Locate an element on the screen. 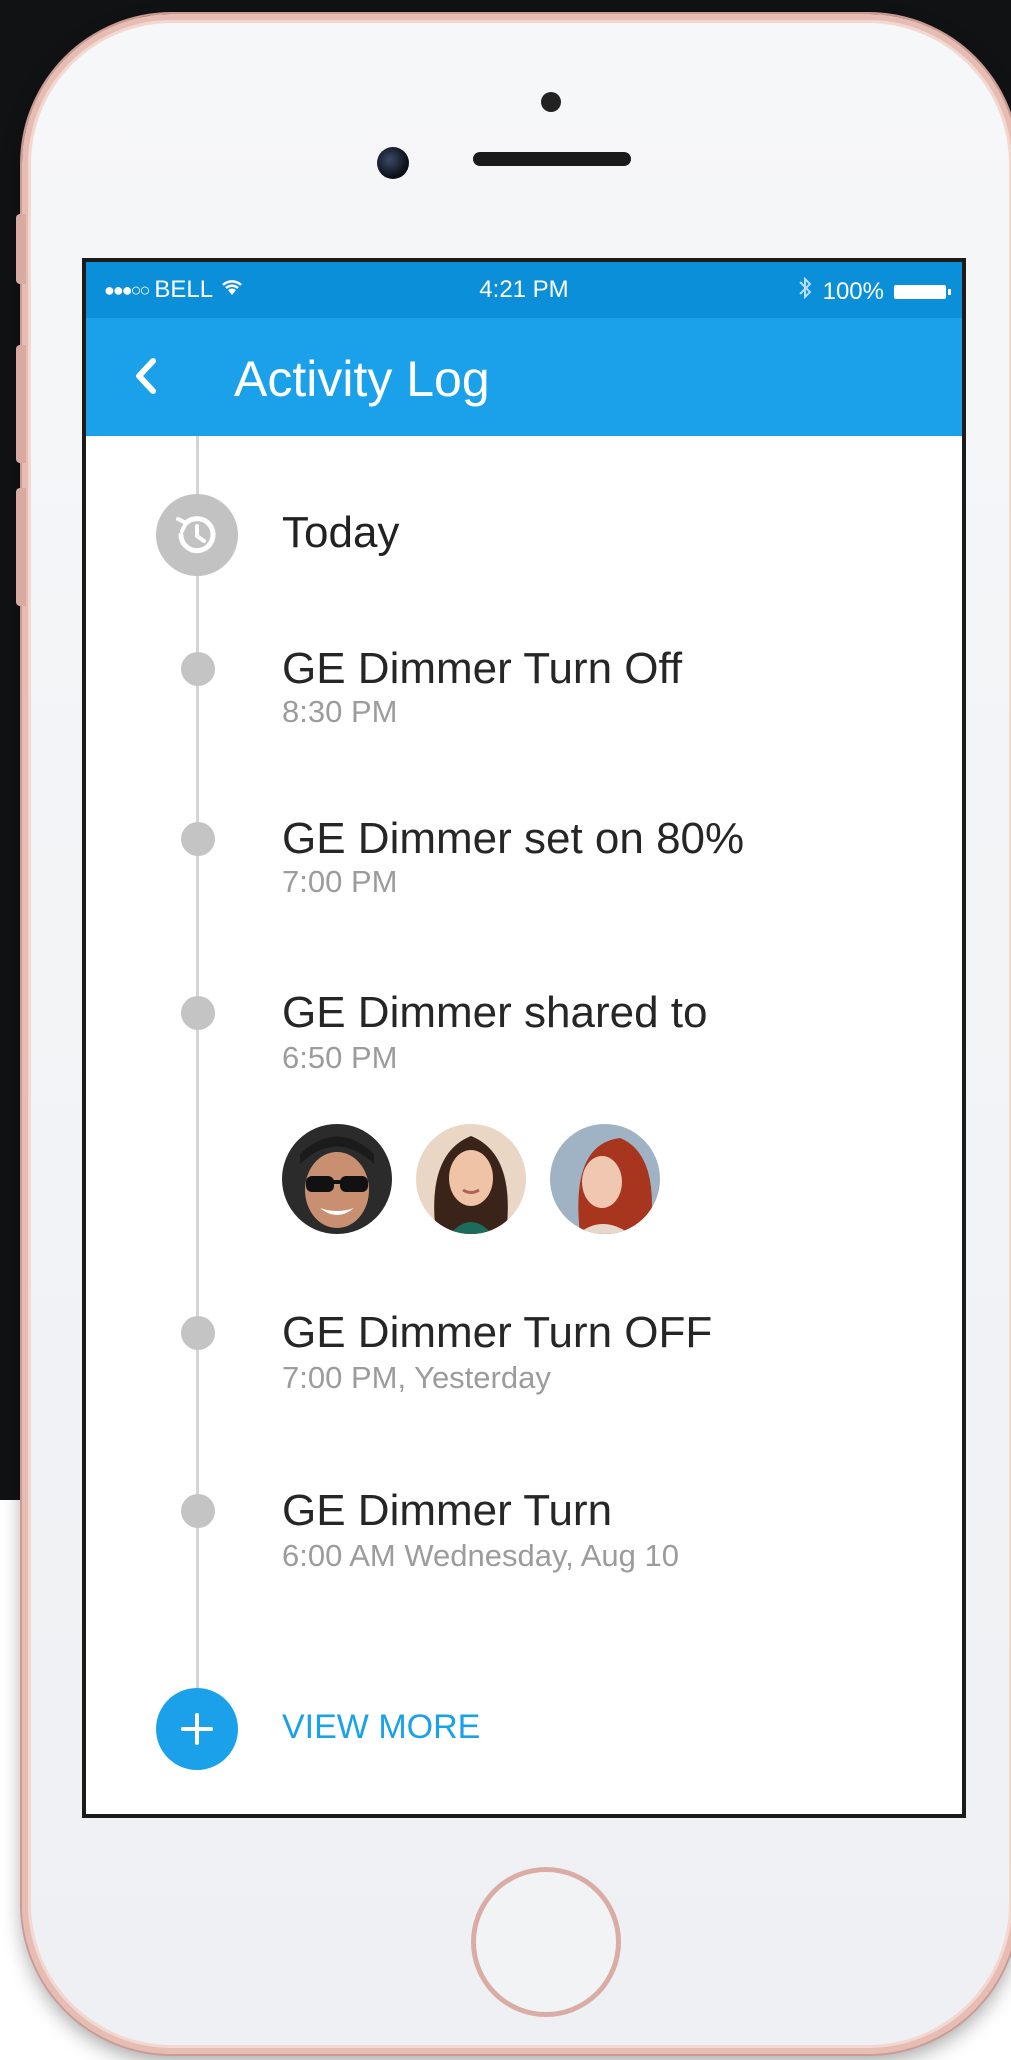 This screenshot has width=1011, height=2060. earpiece-speaker is located at coordinates (552, 159).